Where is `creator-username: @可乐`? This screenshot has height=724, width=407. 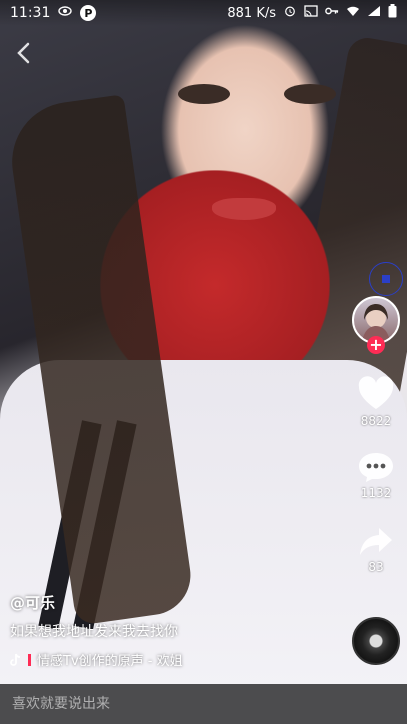 creator-username: @可乐 is located at coordinates (32, 602).